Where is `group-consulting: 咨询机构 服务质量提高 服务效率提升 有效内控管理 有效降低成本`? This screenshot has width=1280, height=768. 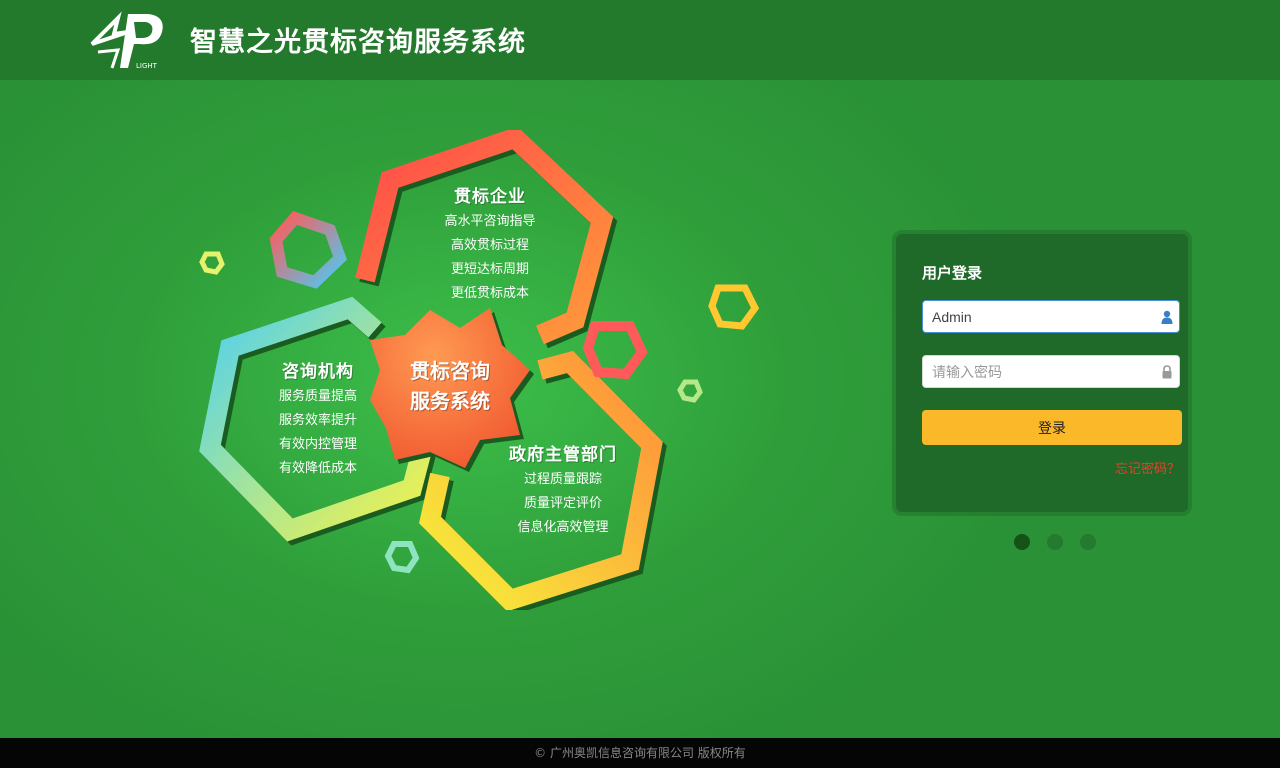 group-consulting: 咨询机构 服务质量提高 服务效率提升 有效内控管理 有效降低成本 is located at coordinates (318, 420).